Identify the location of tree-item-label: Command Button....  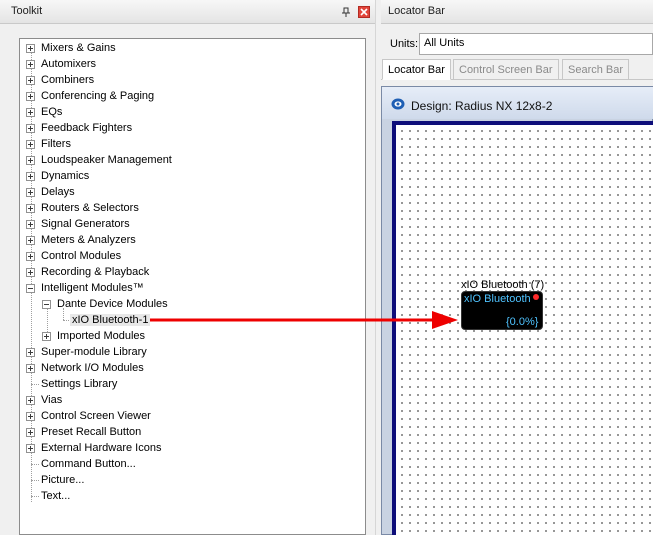
(88, 464).